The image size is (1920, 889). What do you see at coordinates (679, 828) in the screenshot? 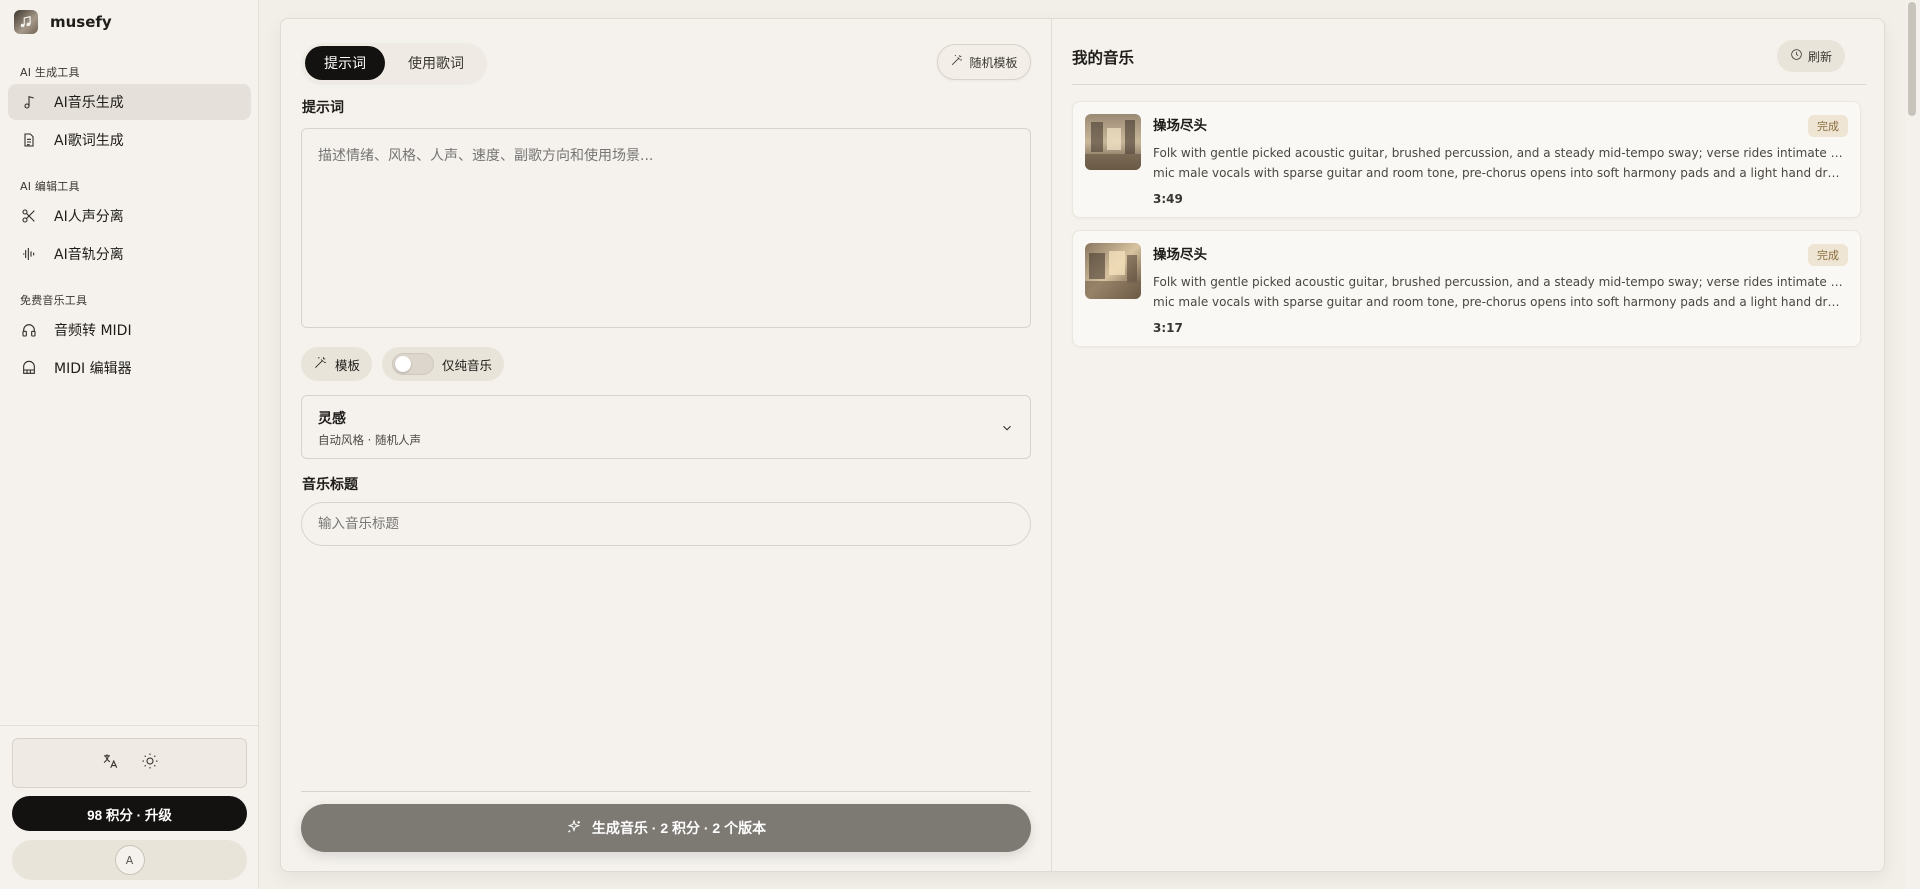
I see `generate-label: 生成音乐 · 2 积分 · 2 个版本` at bounding box center [679, 828].